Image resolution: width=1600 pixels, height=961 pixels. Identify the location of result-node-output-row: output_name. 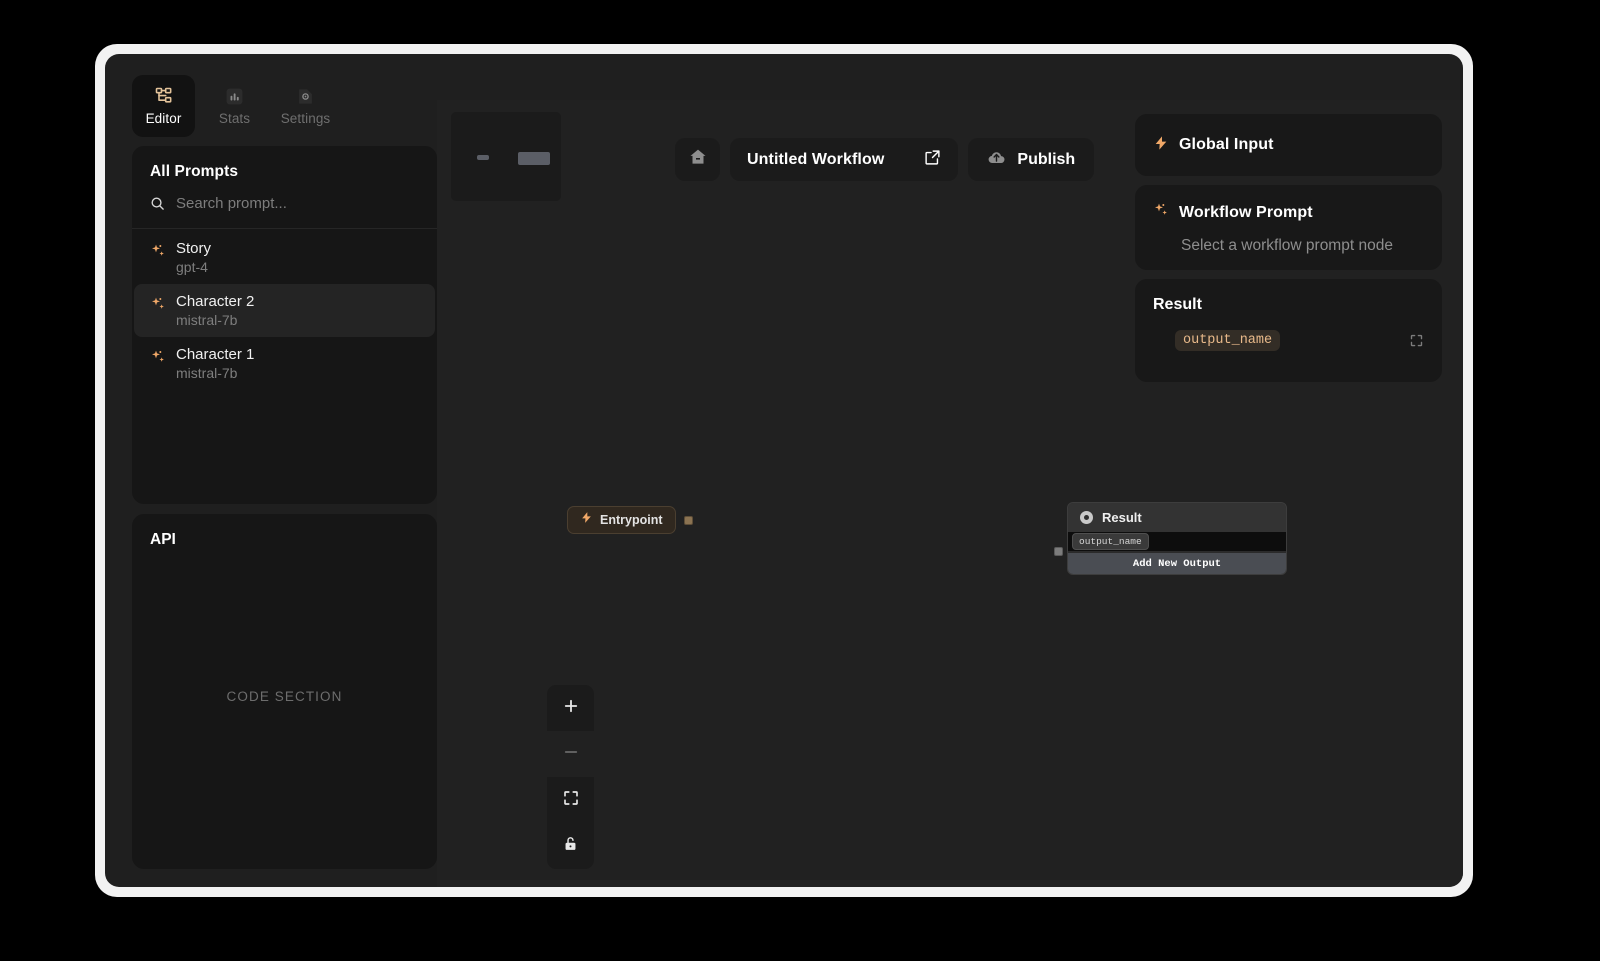
(1177, 541).